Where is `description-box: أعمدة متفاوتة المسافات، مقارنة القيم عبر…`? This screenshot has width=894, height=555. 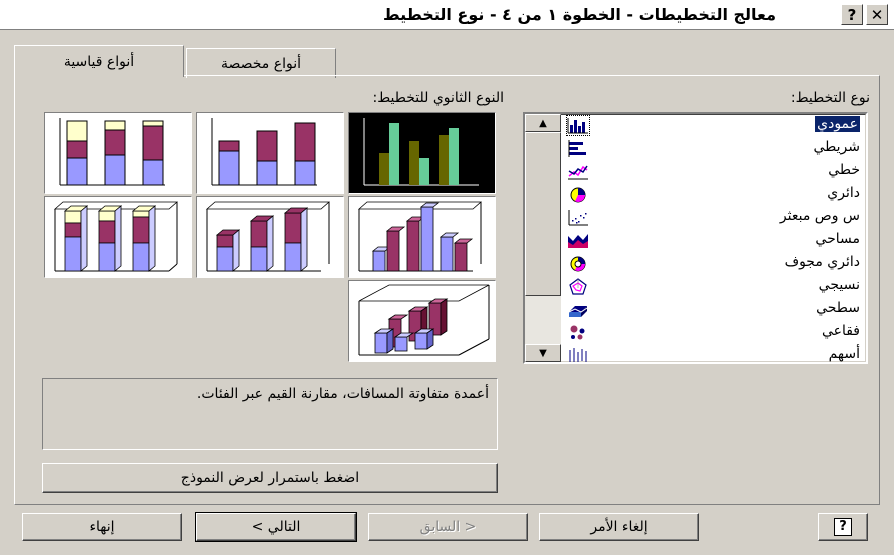
description-box: أعمدة متفاوتة المسافات، مقارنة القيم عبر… is located at coordinates (270, 414).